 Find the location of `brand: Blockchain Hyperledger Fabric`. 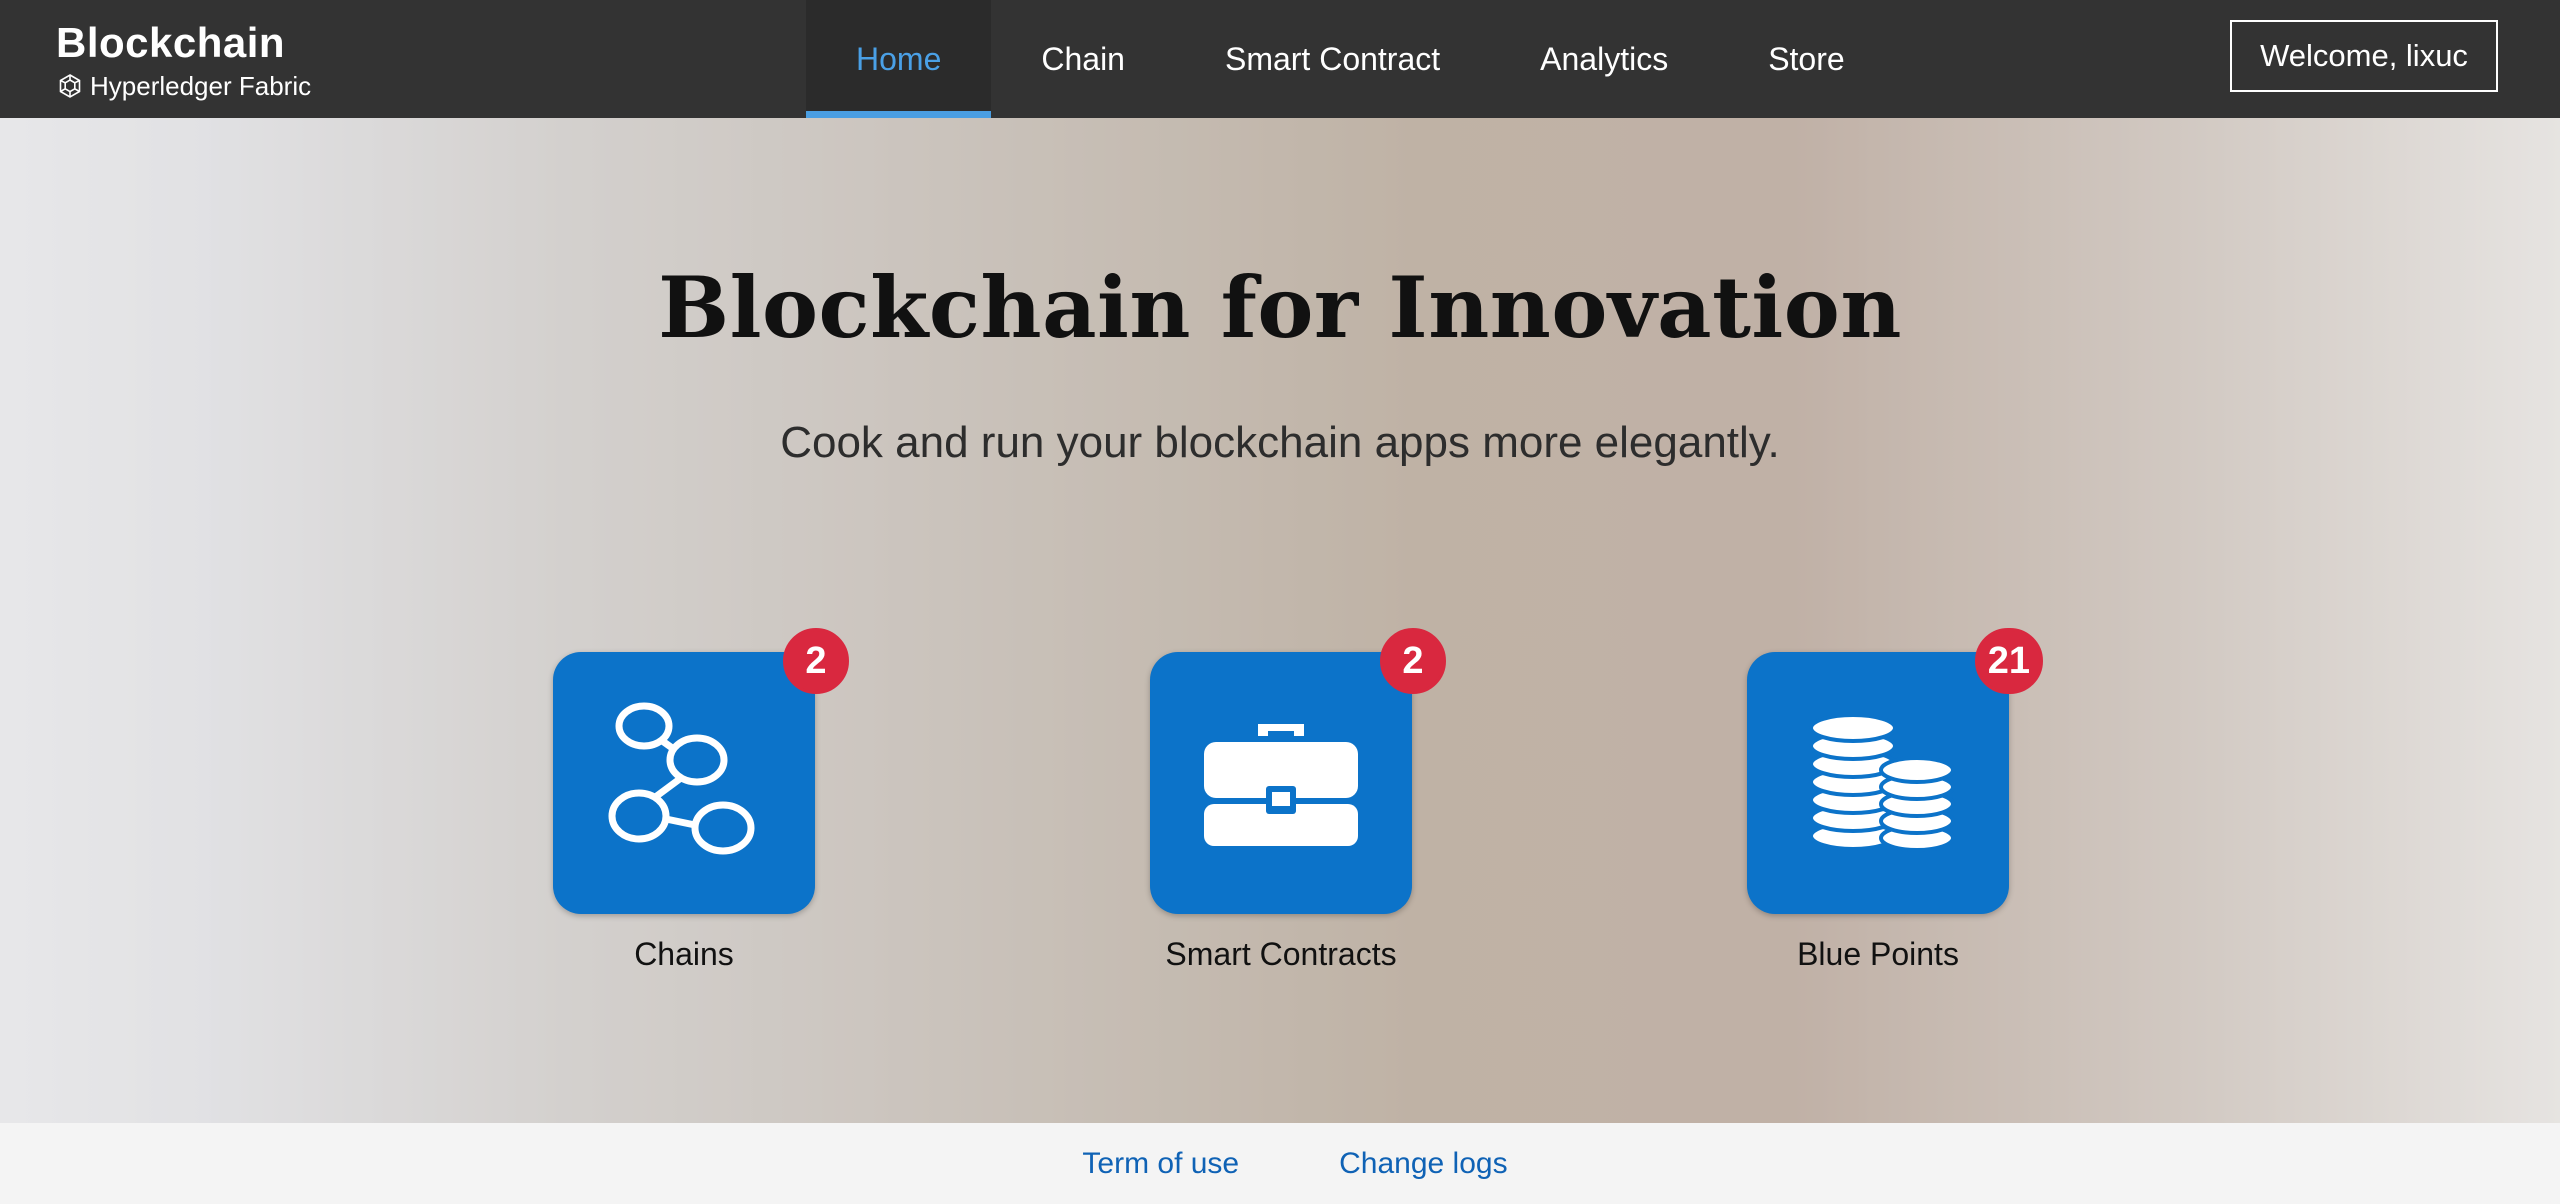

brand: Blockchain Hyperledger Fabric is located at coordinates (183, 60).